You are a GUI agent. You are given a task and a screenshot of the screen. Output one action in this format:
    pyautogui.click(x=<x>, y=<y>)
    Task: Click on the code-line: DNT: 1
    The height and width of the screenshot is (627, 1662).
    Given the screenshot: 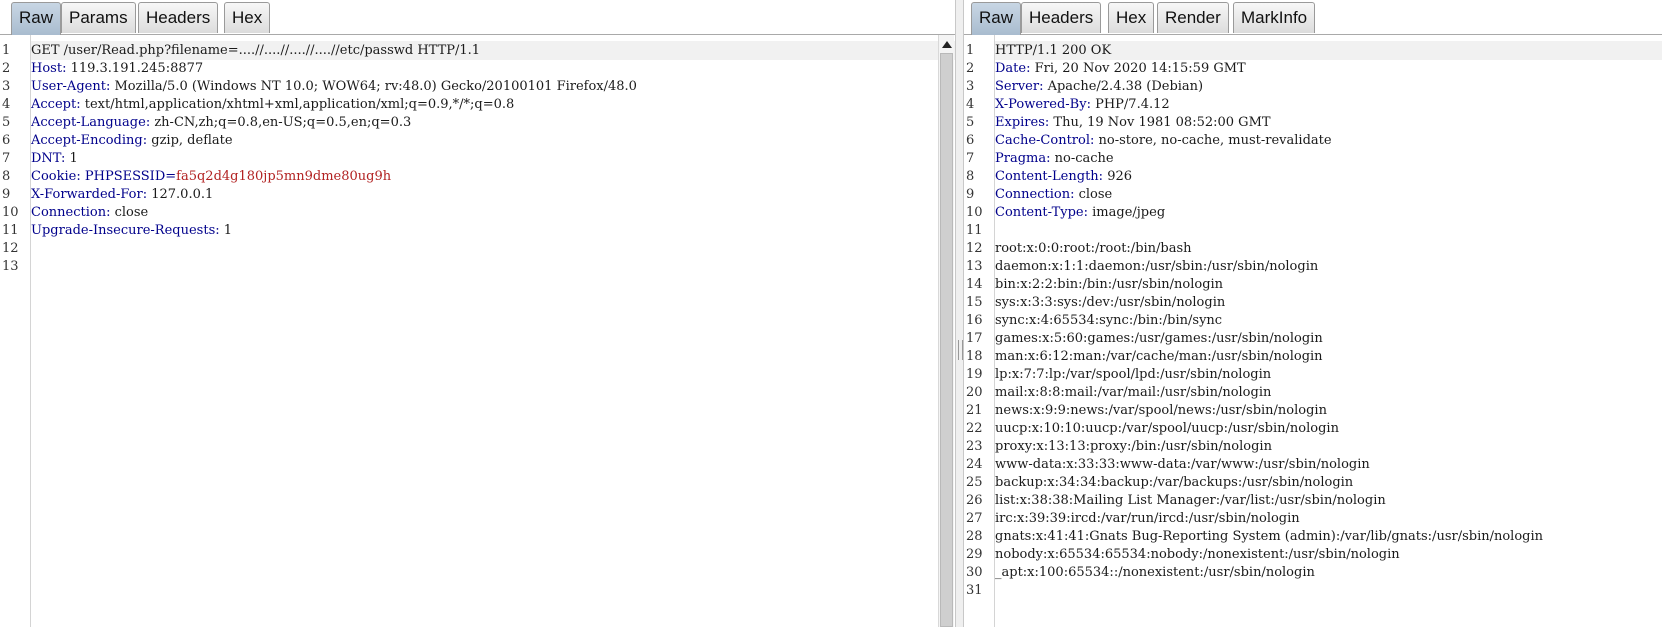 What is the action you would take?
    pyautogui.click(x=54, y=158)
    